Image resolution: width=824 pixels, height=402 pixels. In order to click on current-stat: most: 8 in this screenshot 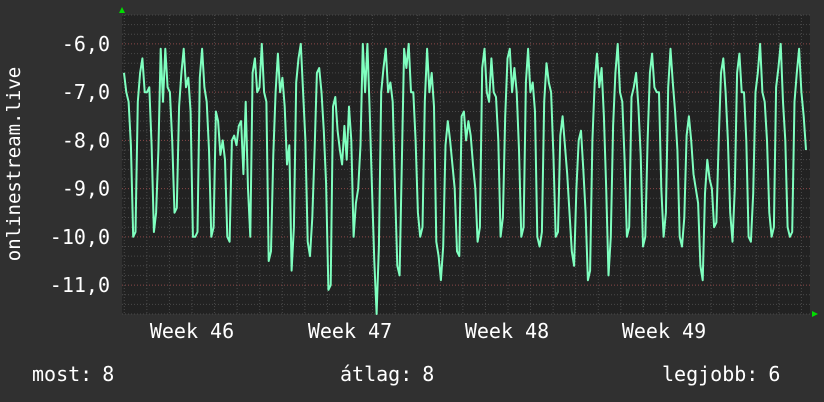, I will do `click(73, 374)`.